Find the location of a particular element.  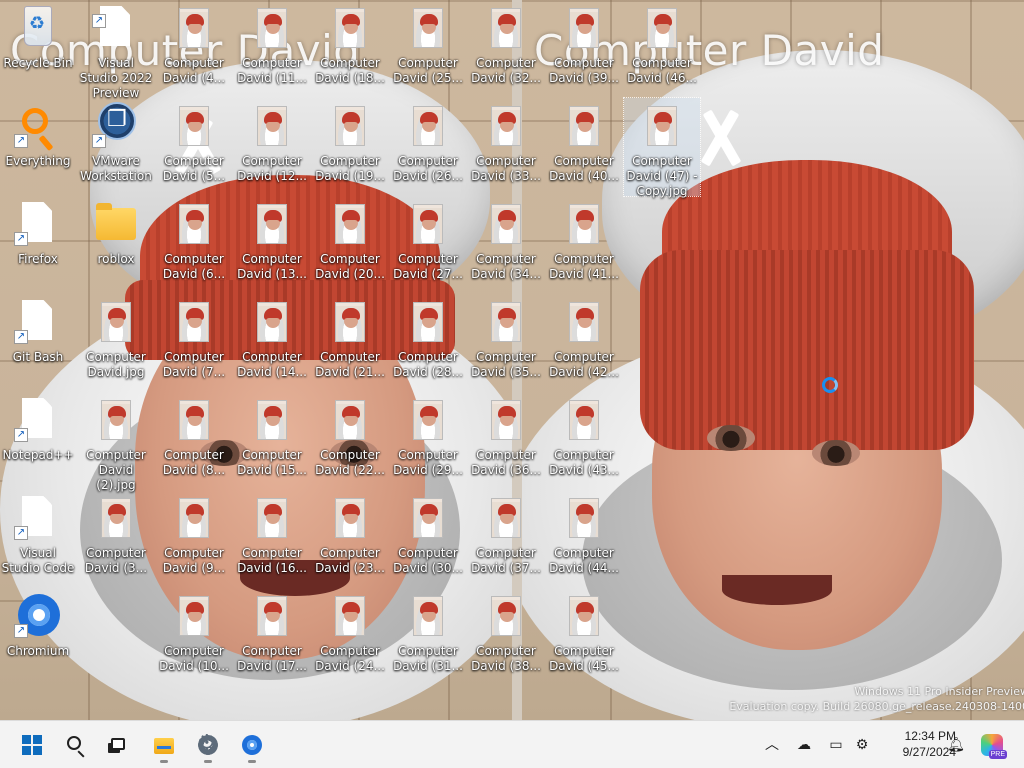

start-button is located at coordinates (32, 745).